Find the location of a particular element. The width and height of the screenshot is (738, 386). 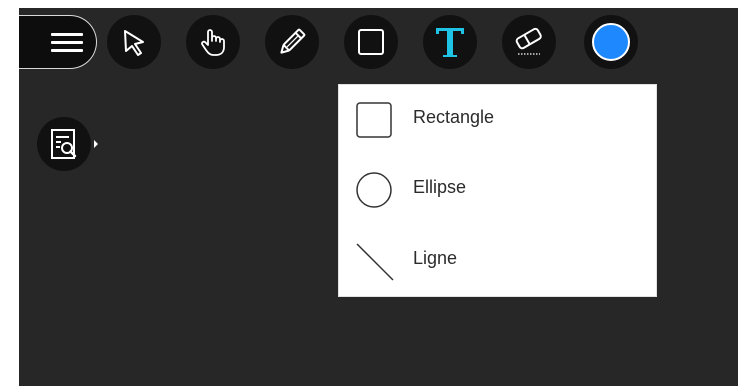

color-picker-icon is located at coordinates (611, 42).